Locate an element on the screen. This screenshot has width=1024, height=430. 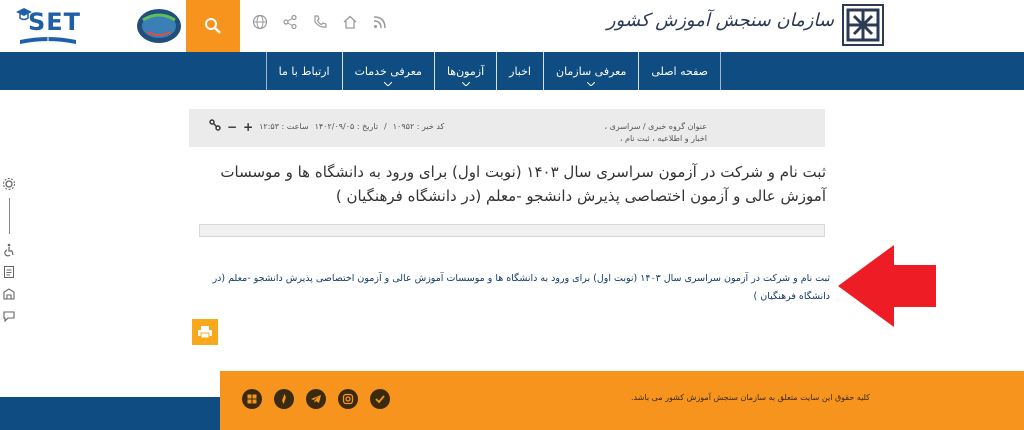
accessibility-icon is located at coordinates (9, 249).